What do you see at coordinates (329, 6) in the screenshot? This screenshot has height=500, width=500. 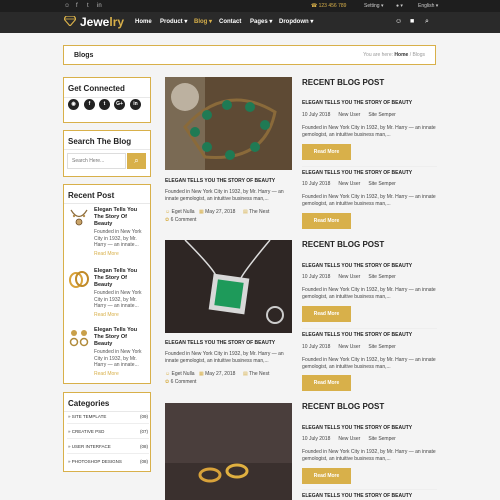 I see `phone-number: ☎ 123 456 789` at bounding box center [329, 6].